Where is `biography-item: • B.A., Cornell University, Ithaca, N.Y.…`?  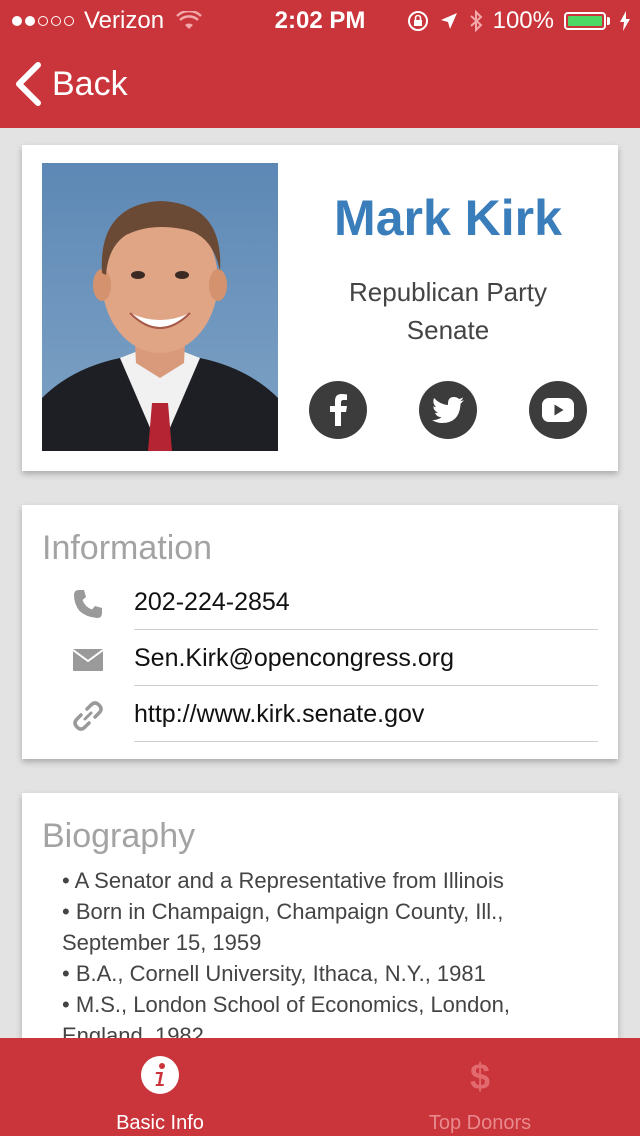 biography-item: • B.A., Cornell University, Ithaca, N.Y.… is located at coordinates (274, 973).